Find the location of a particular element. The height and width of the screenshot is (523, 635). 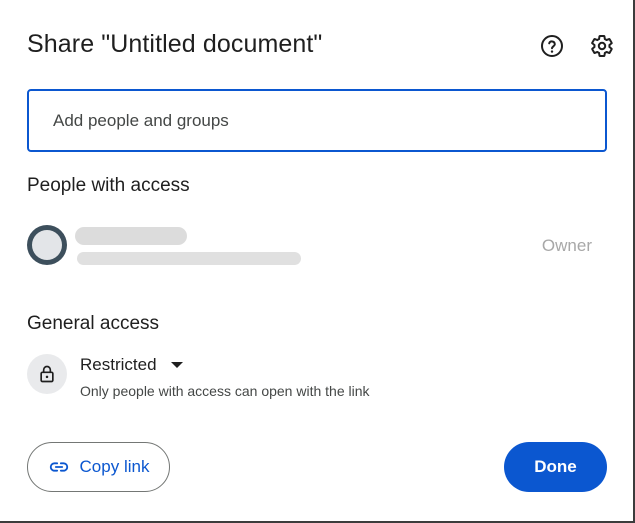

access-level-dropdown: Restricted is located at coordinates (131, 365).